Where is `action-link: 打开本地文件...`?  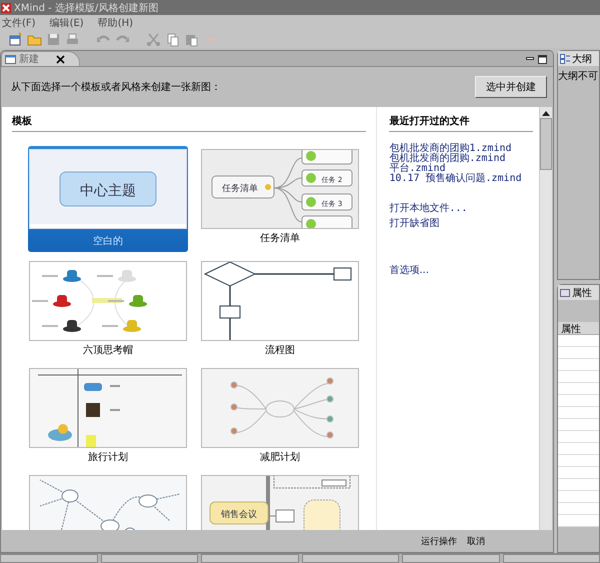 action-link: 打开本地文件... is located at coordinates (464, 209).